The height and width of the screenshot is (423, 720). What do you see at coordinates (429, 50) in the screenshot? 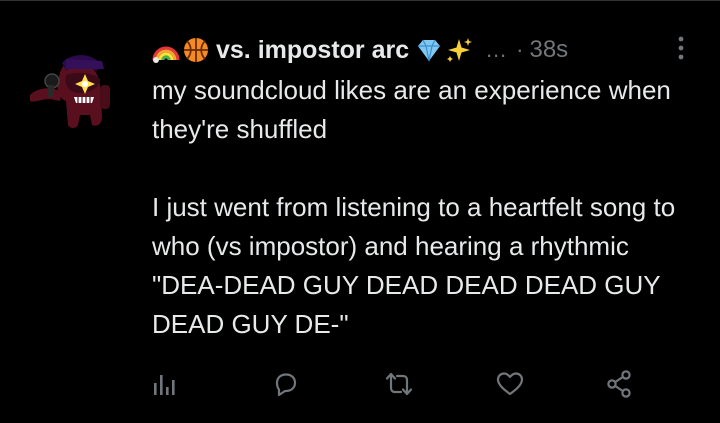
I see `gem-icon` at bounding box center [429, 50].